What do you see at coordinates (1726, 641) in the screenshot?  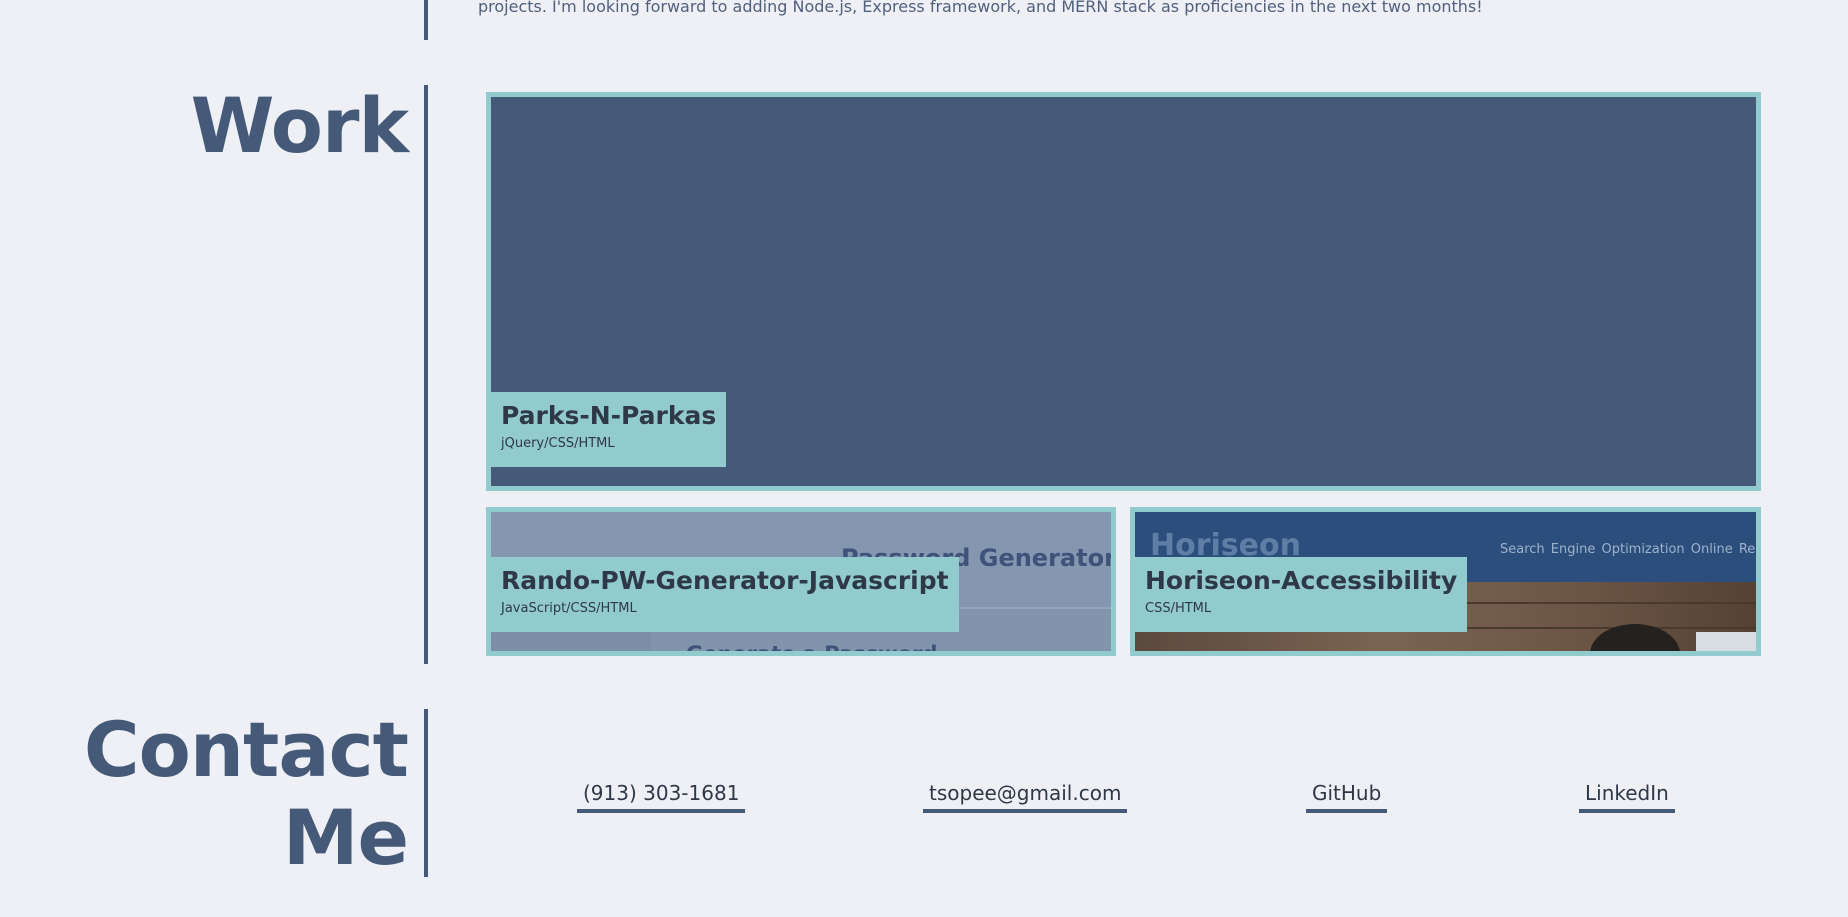 I see `preview-paper` at bounding box center [1726, 641].